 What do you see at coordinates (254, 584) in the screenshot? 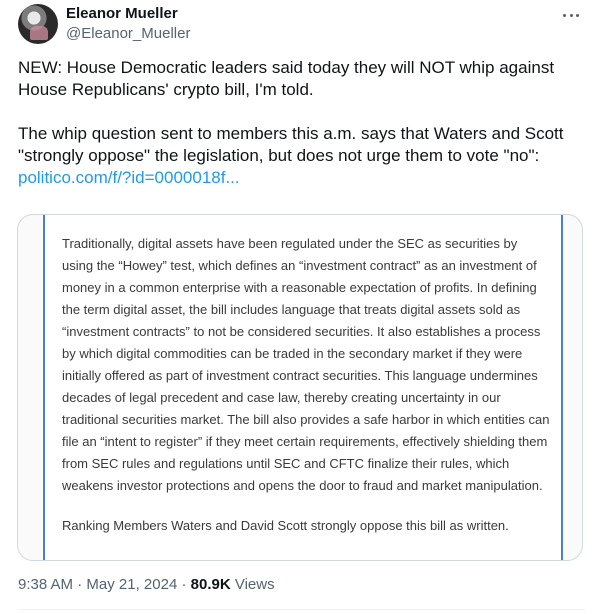
I see `views-label: Views` at bounding box center [254, 584].